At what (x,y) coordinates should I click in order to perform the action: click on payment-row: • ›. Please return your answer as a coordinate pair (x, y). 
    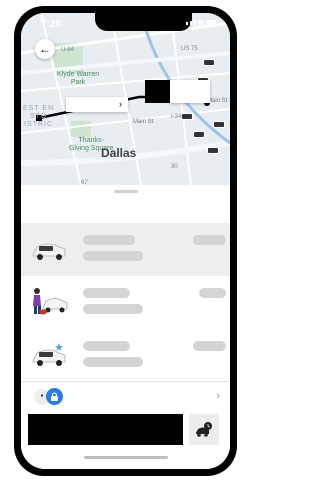
    Looking at the image, I should click on (129, 397).